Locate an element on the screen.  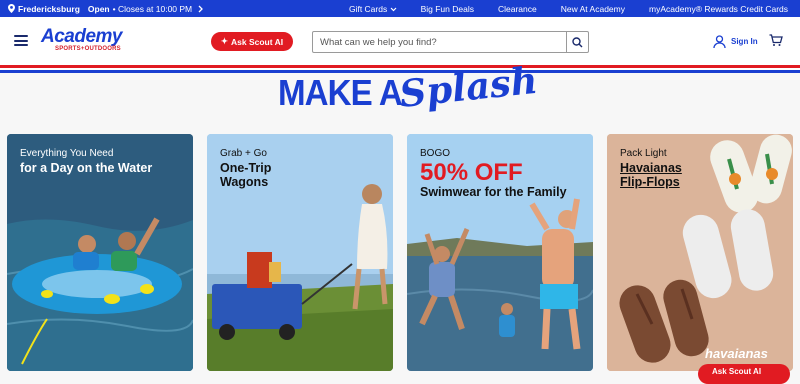
sparkle-icon: ✦ is located at coordinates (224, 41).